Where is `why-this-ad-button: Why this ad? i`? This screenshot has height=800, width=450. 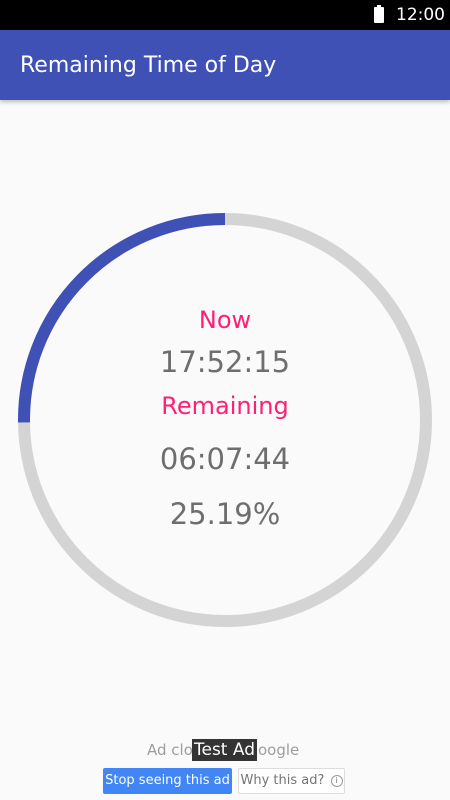 why-this-ad-button: Why this ad? i is located at coordinates (291, 781).